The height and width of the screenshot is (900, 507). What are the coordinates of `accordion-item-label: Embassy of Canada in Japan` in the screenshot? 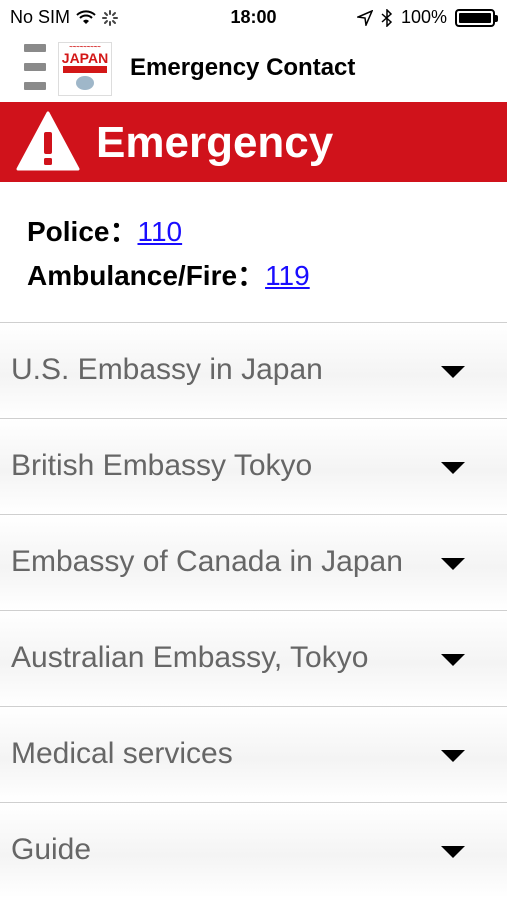 It's located at (207, 561).